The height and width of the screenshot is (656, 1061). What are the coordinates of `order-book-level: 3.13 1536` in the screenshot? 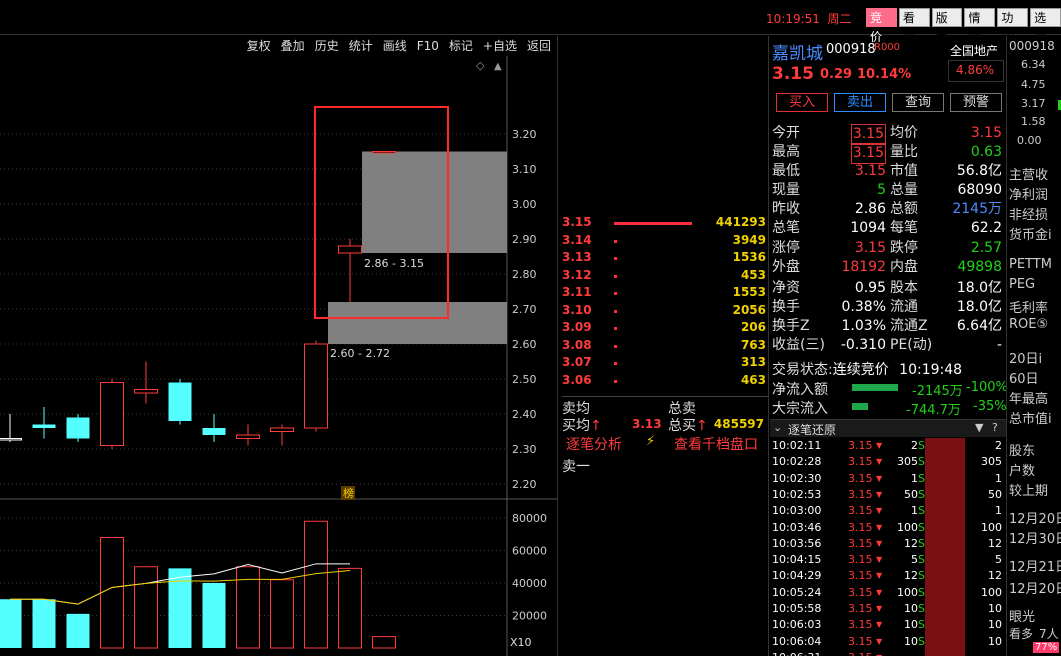 It's located at (665, 259).